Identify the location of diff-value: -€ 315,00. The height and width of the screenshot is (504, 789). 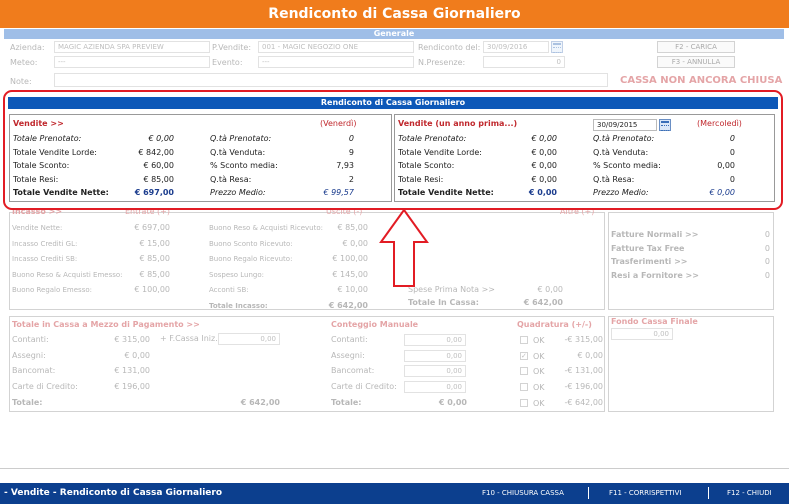
(583, 339).